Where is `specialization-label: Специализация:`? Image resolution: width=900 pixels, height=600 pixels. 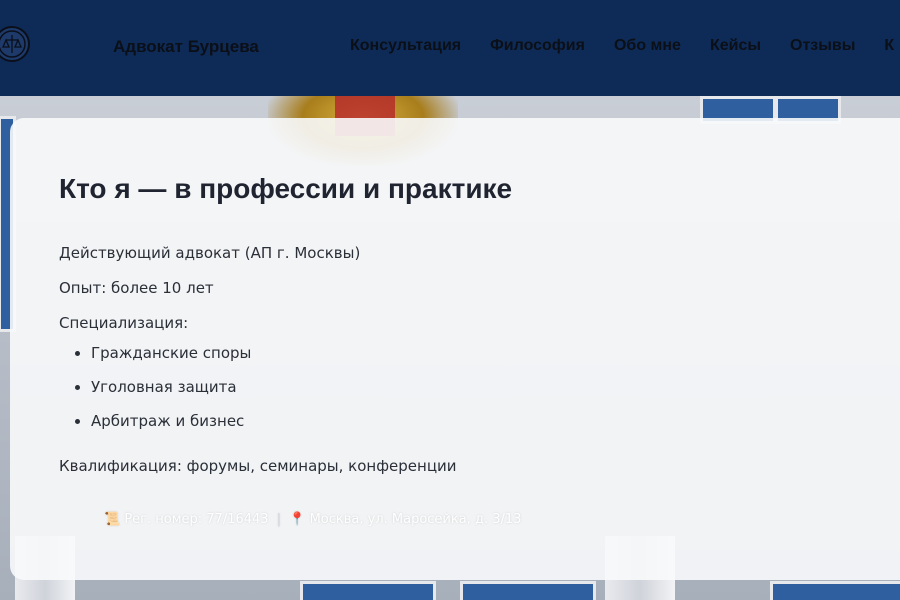 specialization-label: Специализация: is located at coordinates (124, 323).